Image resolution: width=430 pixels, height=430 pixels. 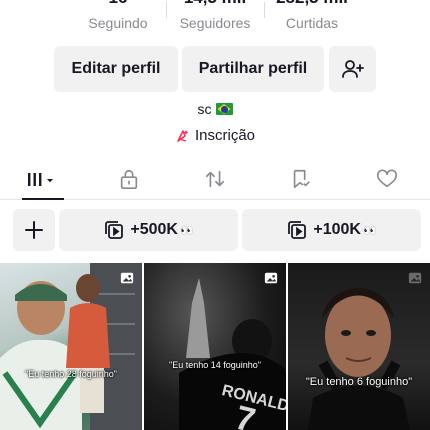 I want to click on repost-icon, so click(x=215, y=178).